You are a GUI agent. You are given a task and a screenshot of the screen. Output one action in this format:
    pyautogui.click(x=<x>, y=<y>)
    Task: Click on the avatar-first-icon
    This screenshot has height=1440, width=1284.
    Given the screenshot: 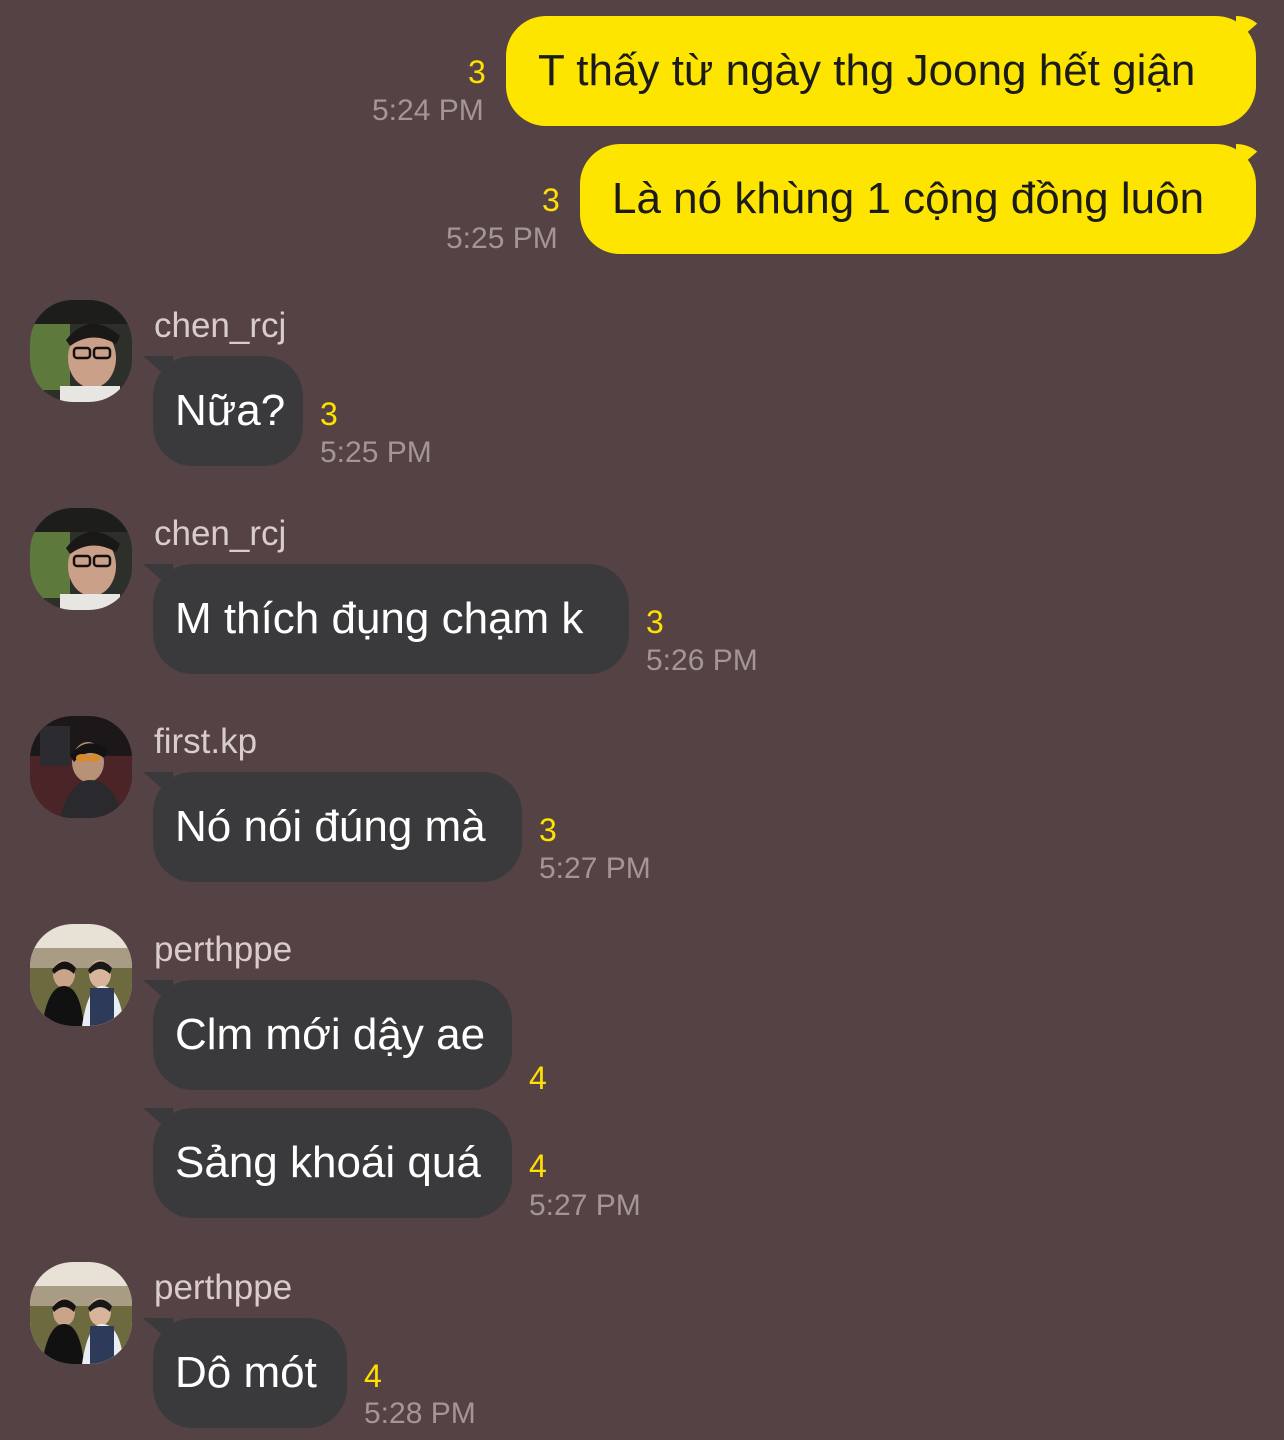 What is the action you would take?
    pyautogui.click(x=81, y=767)
    